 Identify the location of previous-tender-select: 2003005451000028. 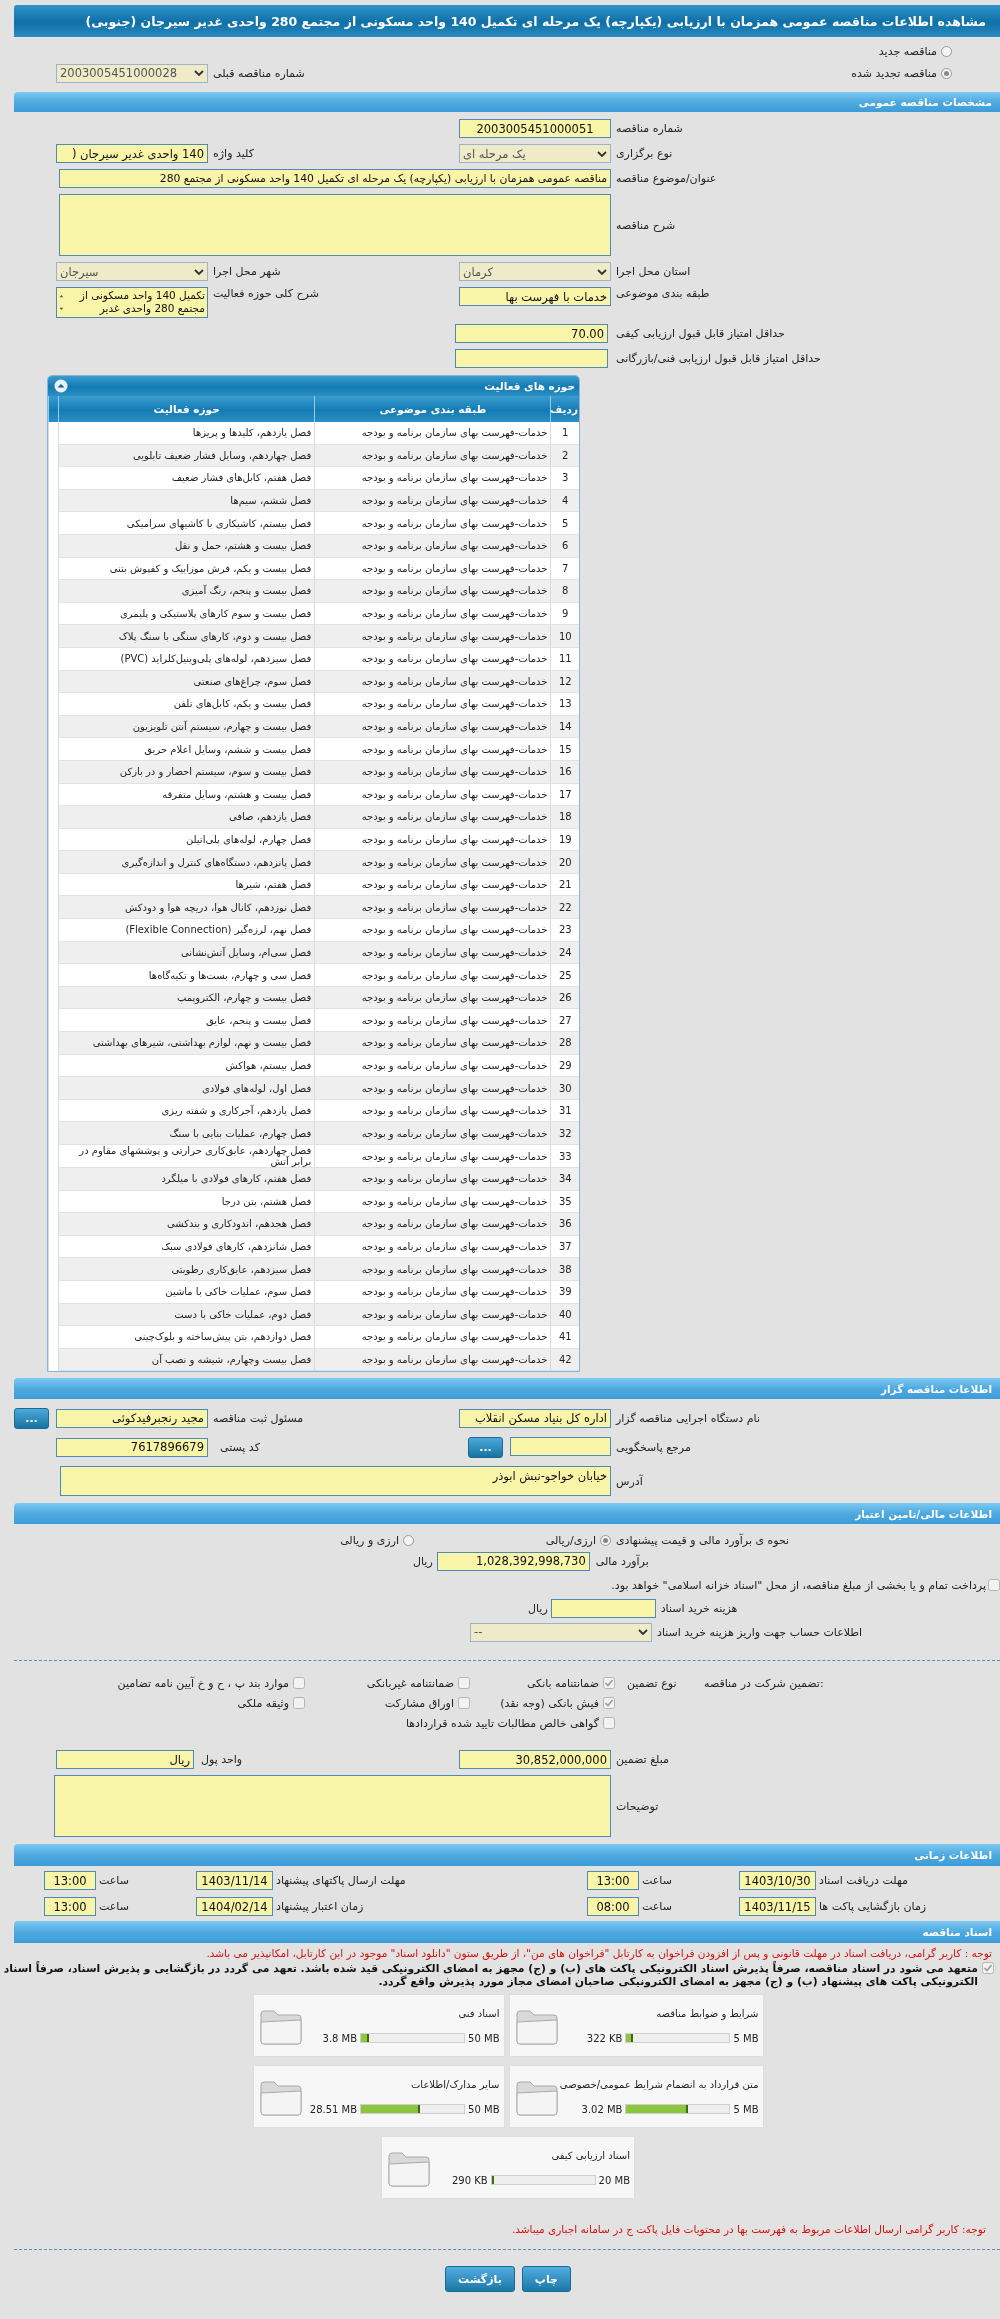
(132, 73).